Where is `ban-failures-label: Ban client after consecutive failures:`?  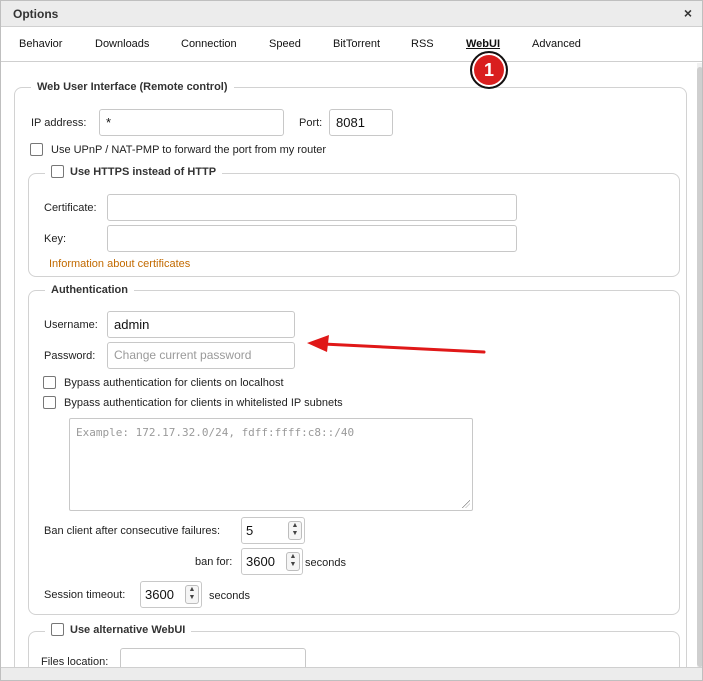 ban-failures-label: Ban client after consecutive failures: is located at coordinates (132, 531).